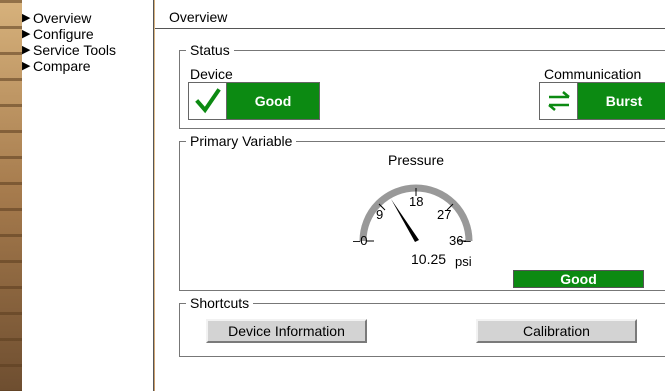  I want to click on nav-item-label: Compare, so click(62, 66).